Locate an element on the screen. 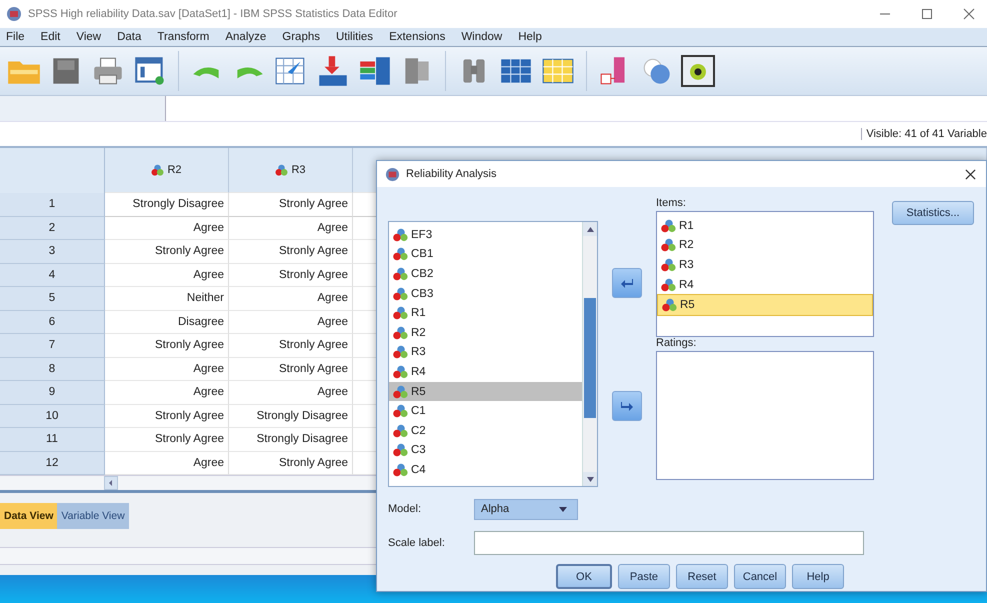 The width and height of the screenshot is (987, 603). variable-list: EF3 CB1 CB2 CB3 R1 R2 R3 R4 R5 C1 C2 C3 C4 is located at coordinates (493, 354).